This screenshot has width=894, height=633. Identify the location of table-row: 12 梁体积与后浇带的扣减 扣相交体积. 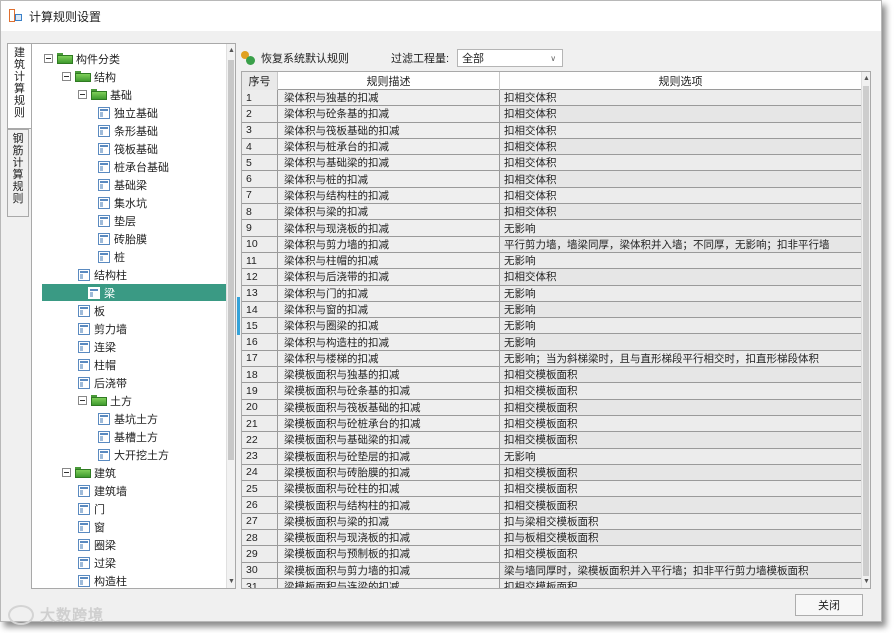
(552, 277).